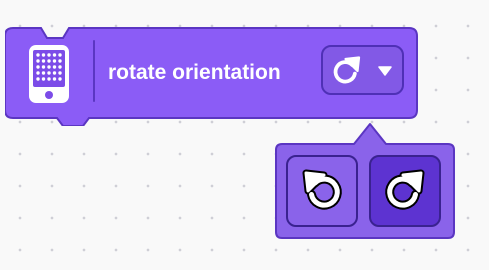 The image size is (489, 270). I want to click on rotate-counterclockwise-icon, so click(322, 189).